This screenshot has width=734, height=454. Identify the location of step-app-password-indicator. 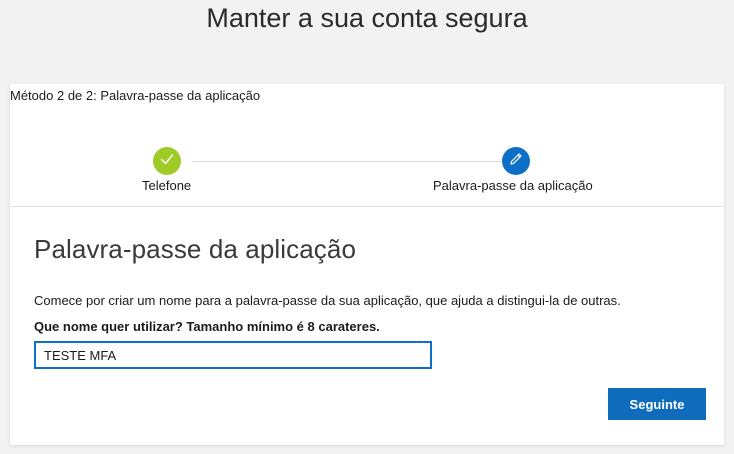
(516, 161).